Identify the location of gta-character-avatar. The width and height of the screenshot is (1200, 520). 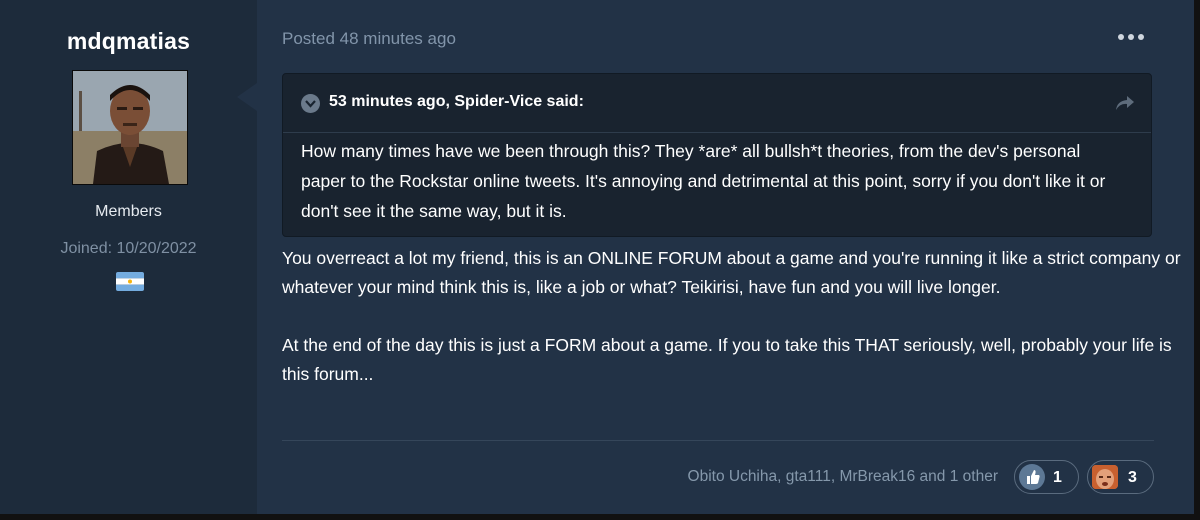
(130, 127).